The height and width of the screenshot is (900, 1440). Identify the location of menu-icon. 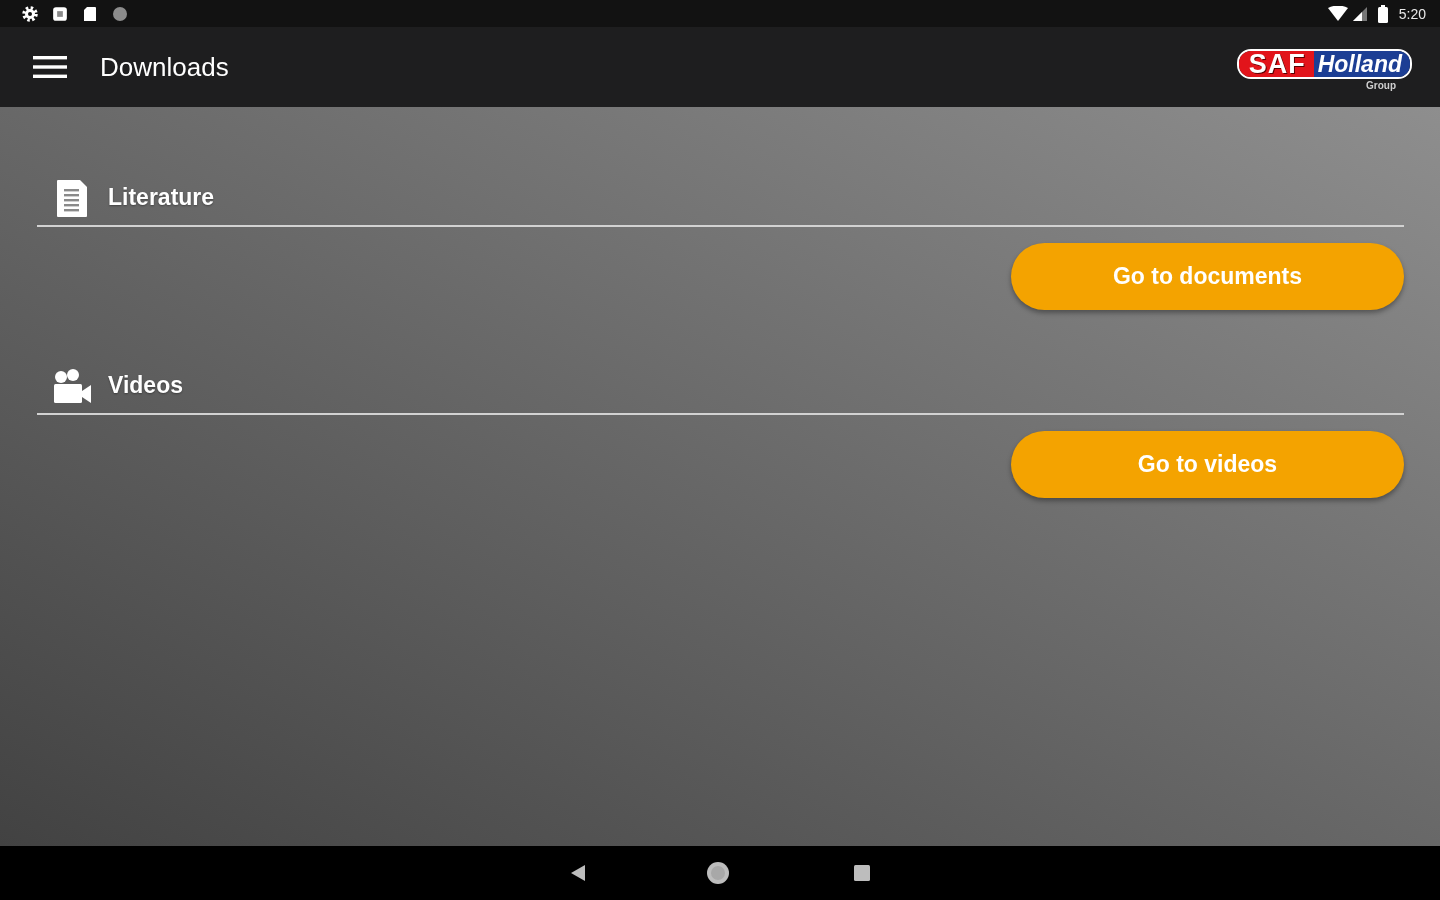
(50, 67).